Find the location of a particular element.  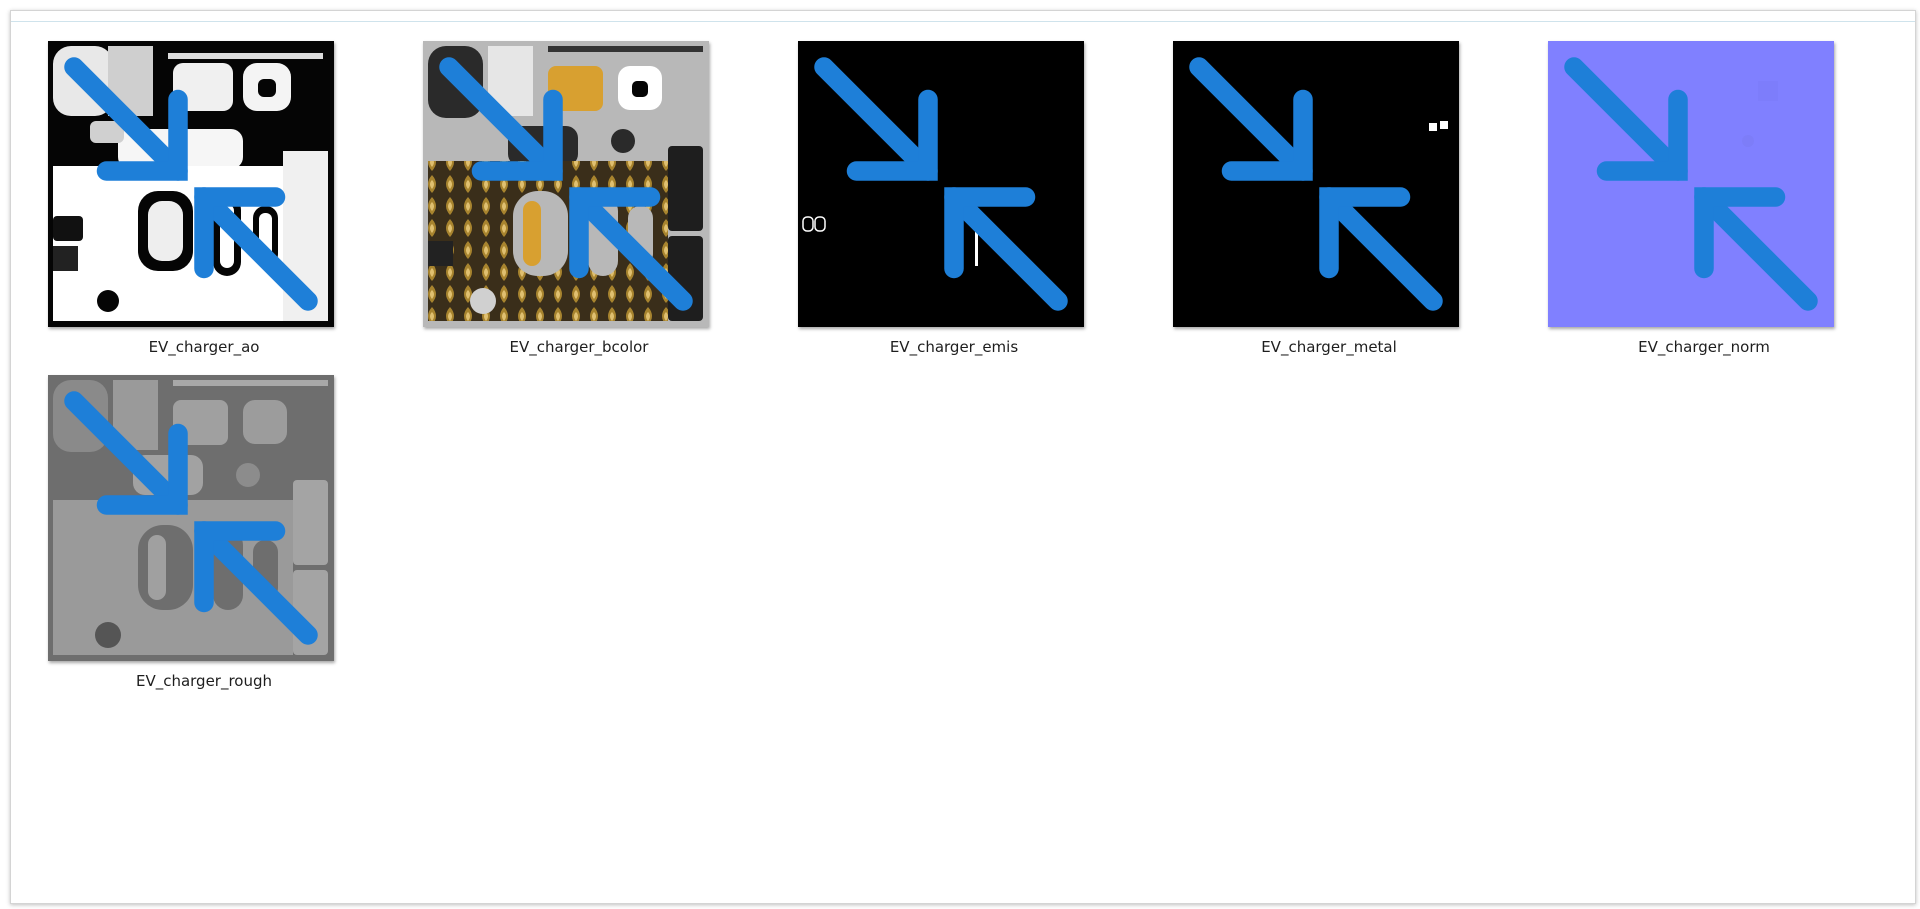

thumbnail-bcolor is located at coordinates (566, 184).